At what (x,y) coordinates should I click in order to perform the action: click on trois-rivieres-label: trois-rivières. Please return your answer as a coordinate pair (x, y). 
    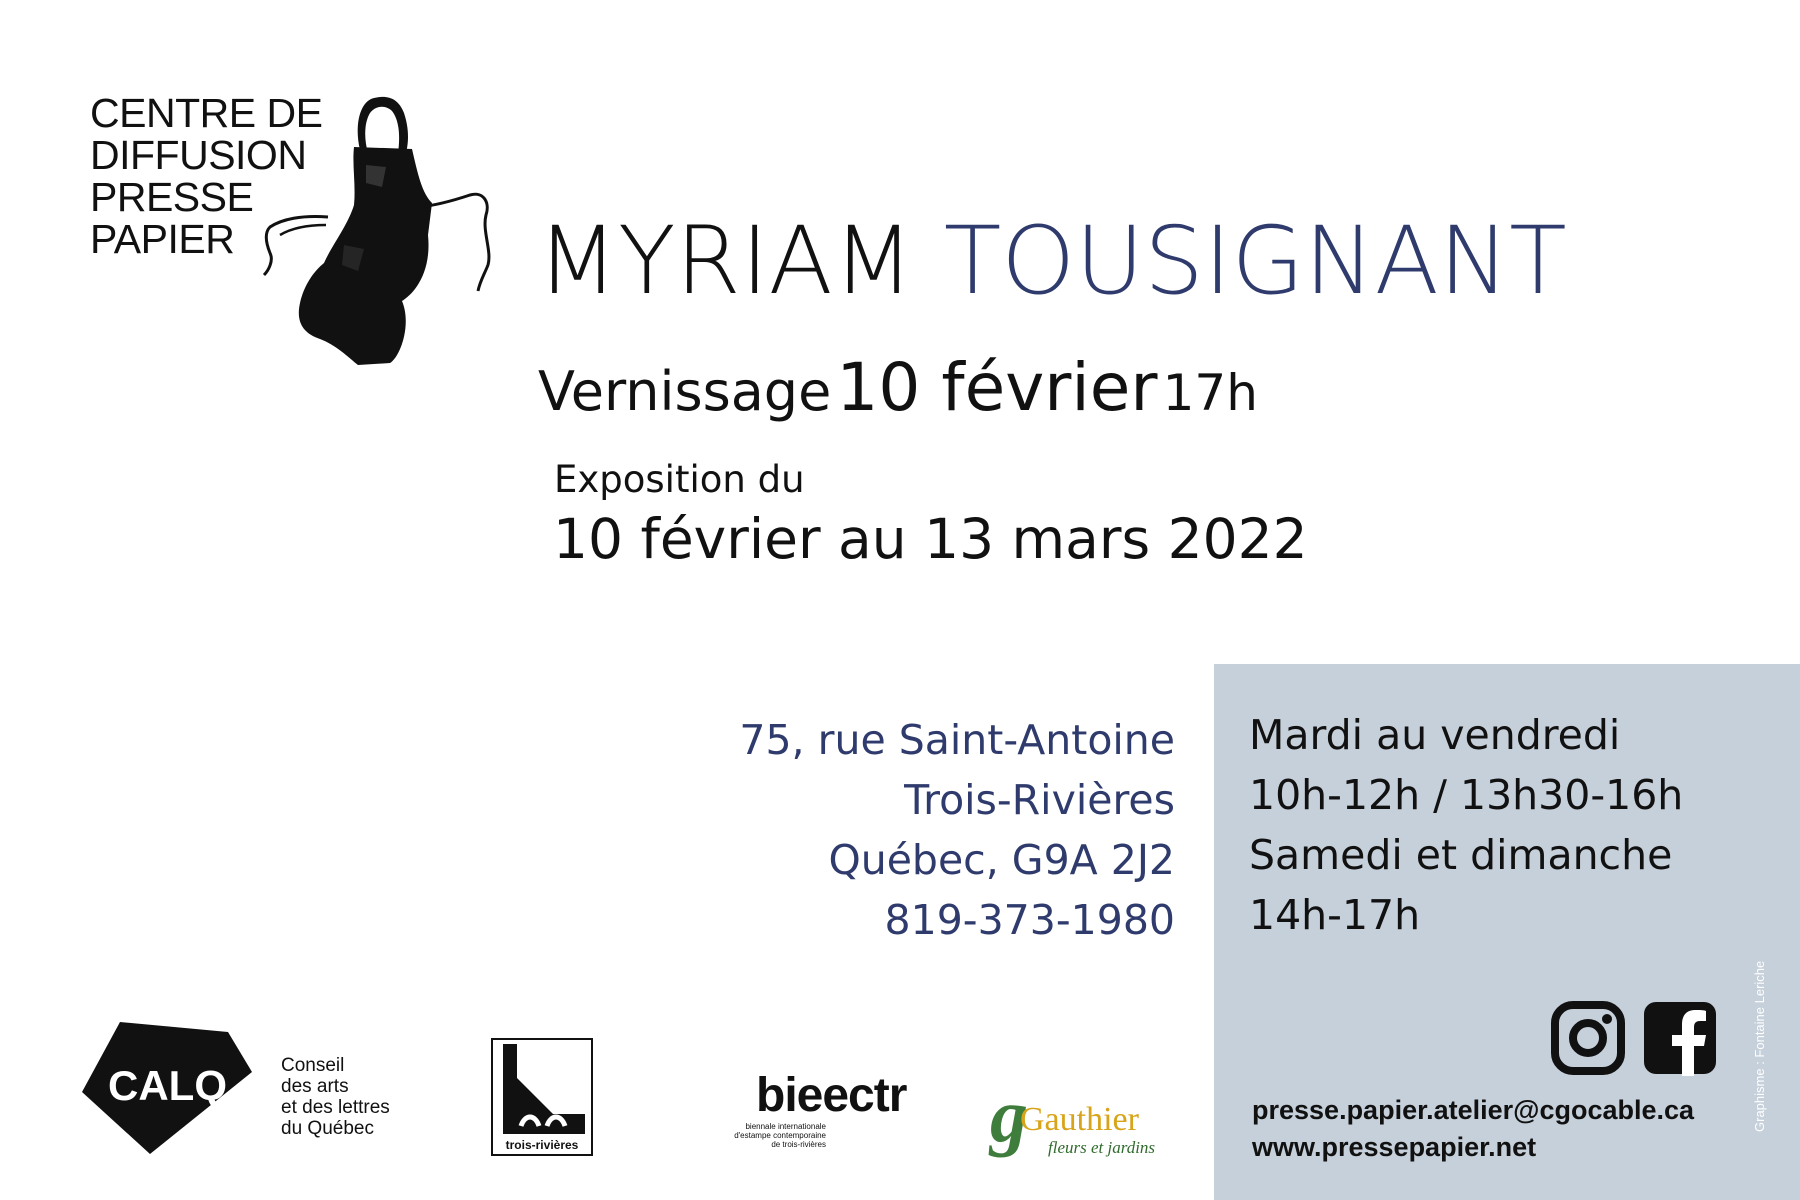
    Looking at the image, I should click on (542, 1145).